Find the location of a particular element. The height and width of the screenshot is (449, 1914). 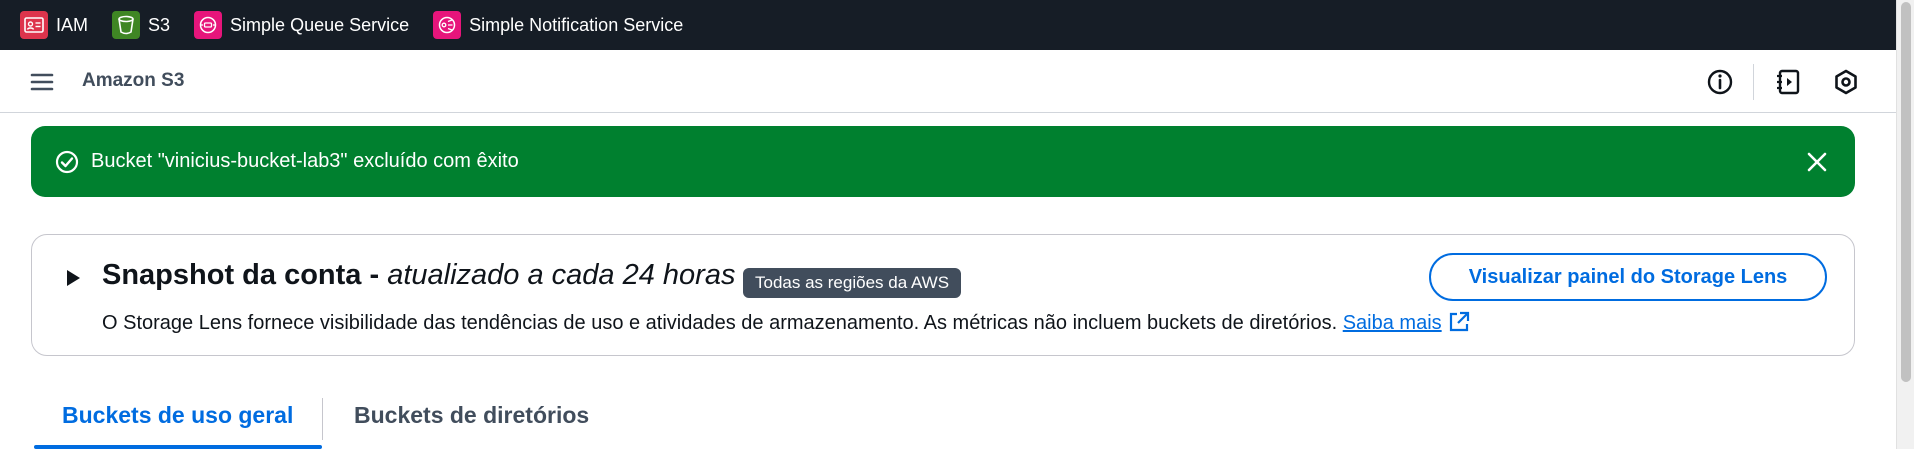

header-divider is located at coordinates (1753, 82).